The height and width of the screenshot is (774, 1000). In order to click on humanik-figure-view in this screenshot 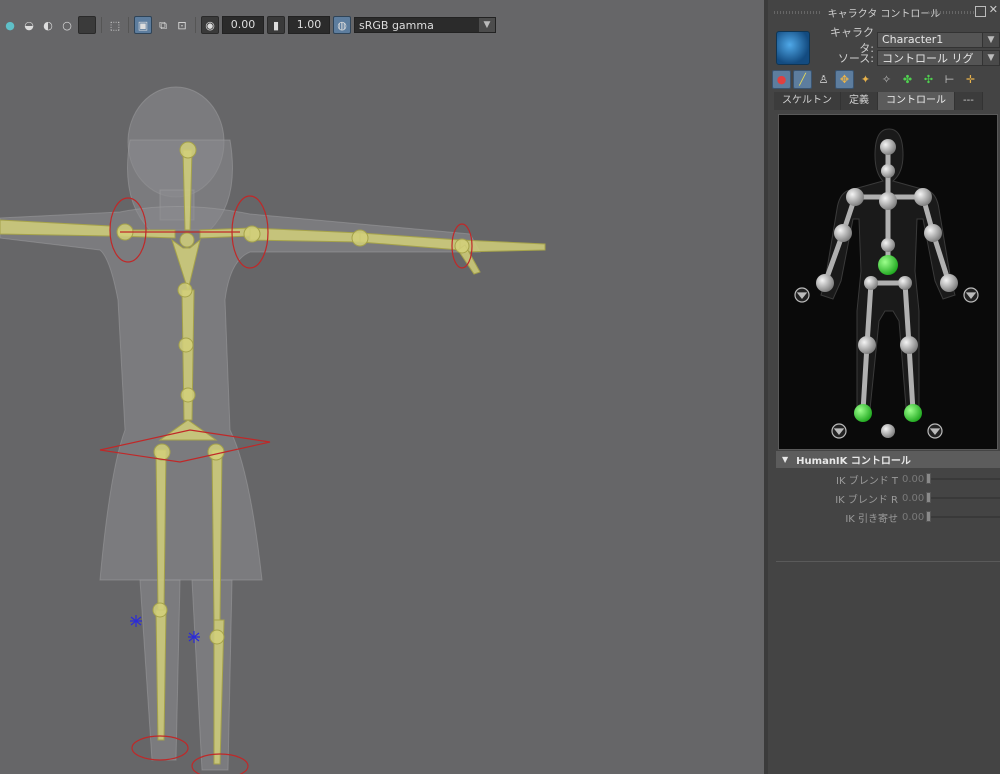, I will do `click(888, 282)`.